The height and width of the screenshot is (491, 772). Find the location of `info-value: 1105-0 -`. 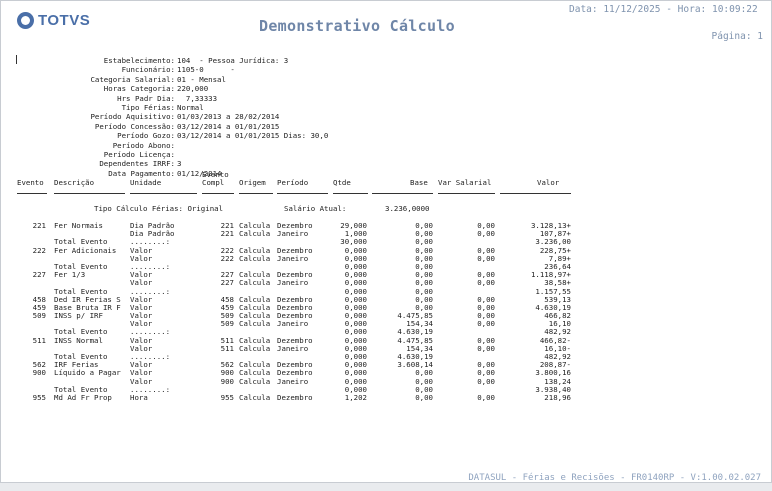

info-value: 1105-0 - is located at coordinates (206, 70).